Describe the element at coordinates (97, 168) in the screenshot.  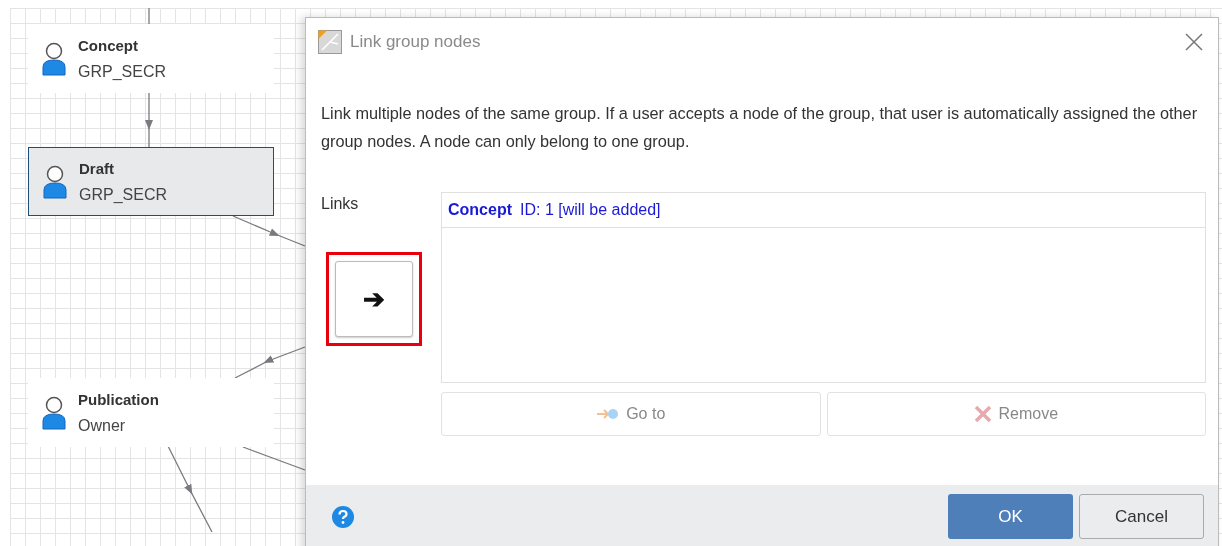
I see `node-title: Draft` at that location.